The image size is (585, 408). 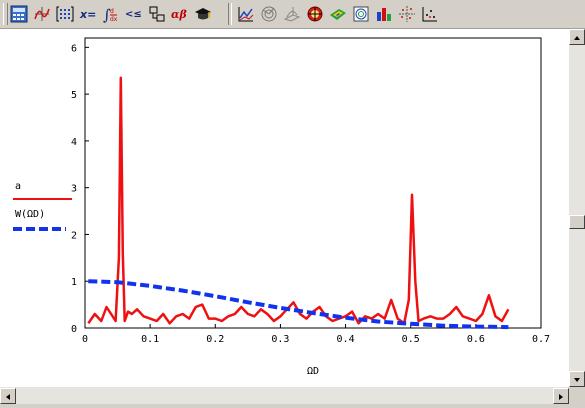 I want to click on xy-plot-button, so click(x=246, y=14).